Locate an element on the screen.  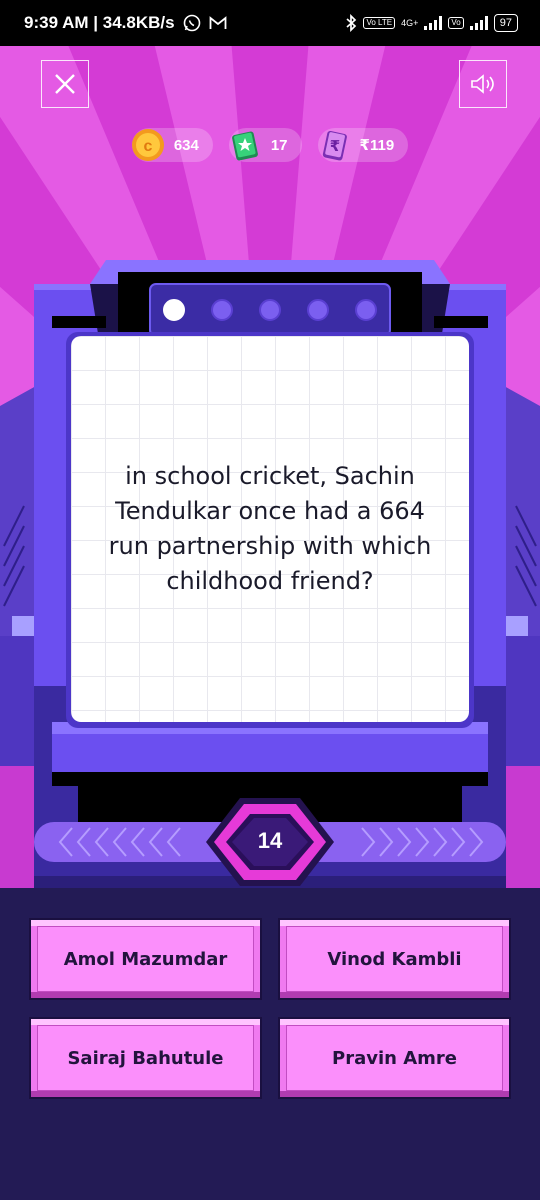
status-time-speed: 9:39 AM | 34.8KB/s is located at coordinates (99, 22).